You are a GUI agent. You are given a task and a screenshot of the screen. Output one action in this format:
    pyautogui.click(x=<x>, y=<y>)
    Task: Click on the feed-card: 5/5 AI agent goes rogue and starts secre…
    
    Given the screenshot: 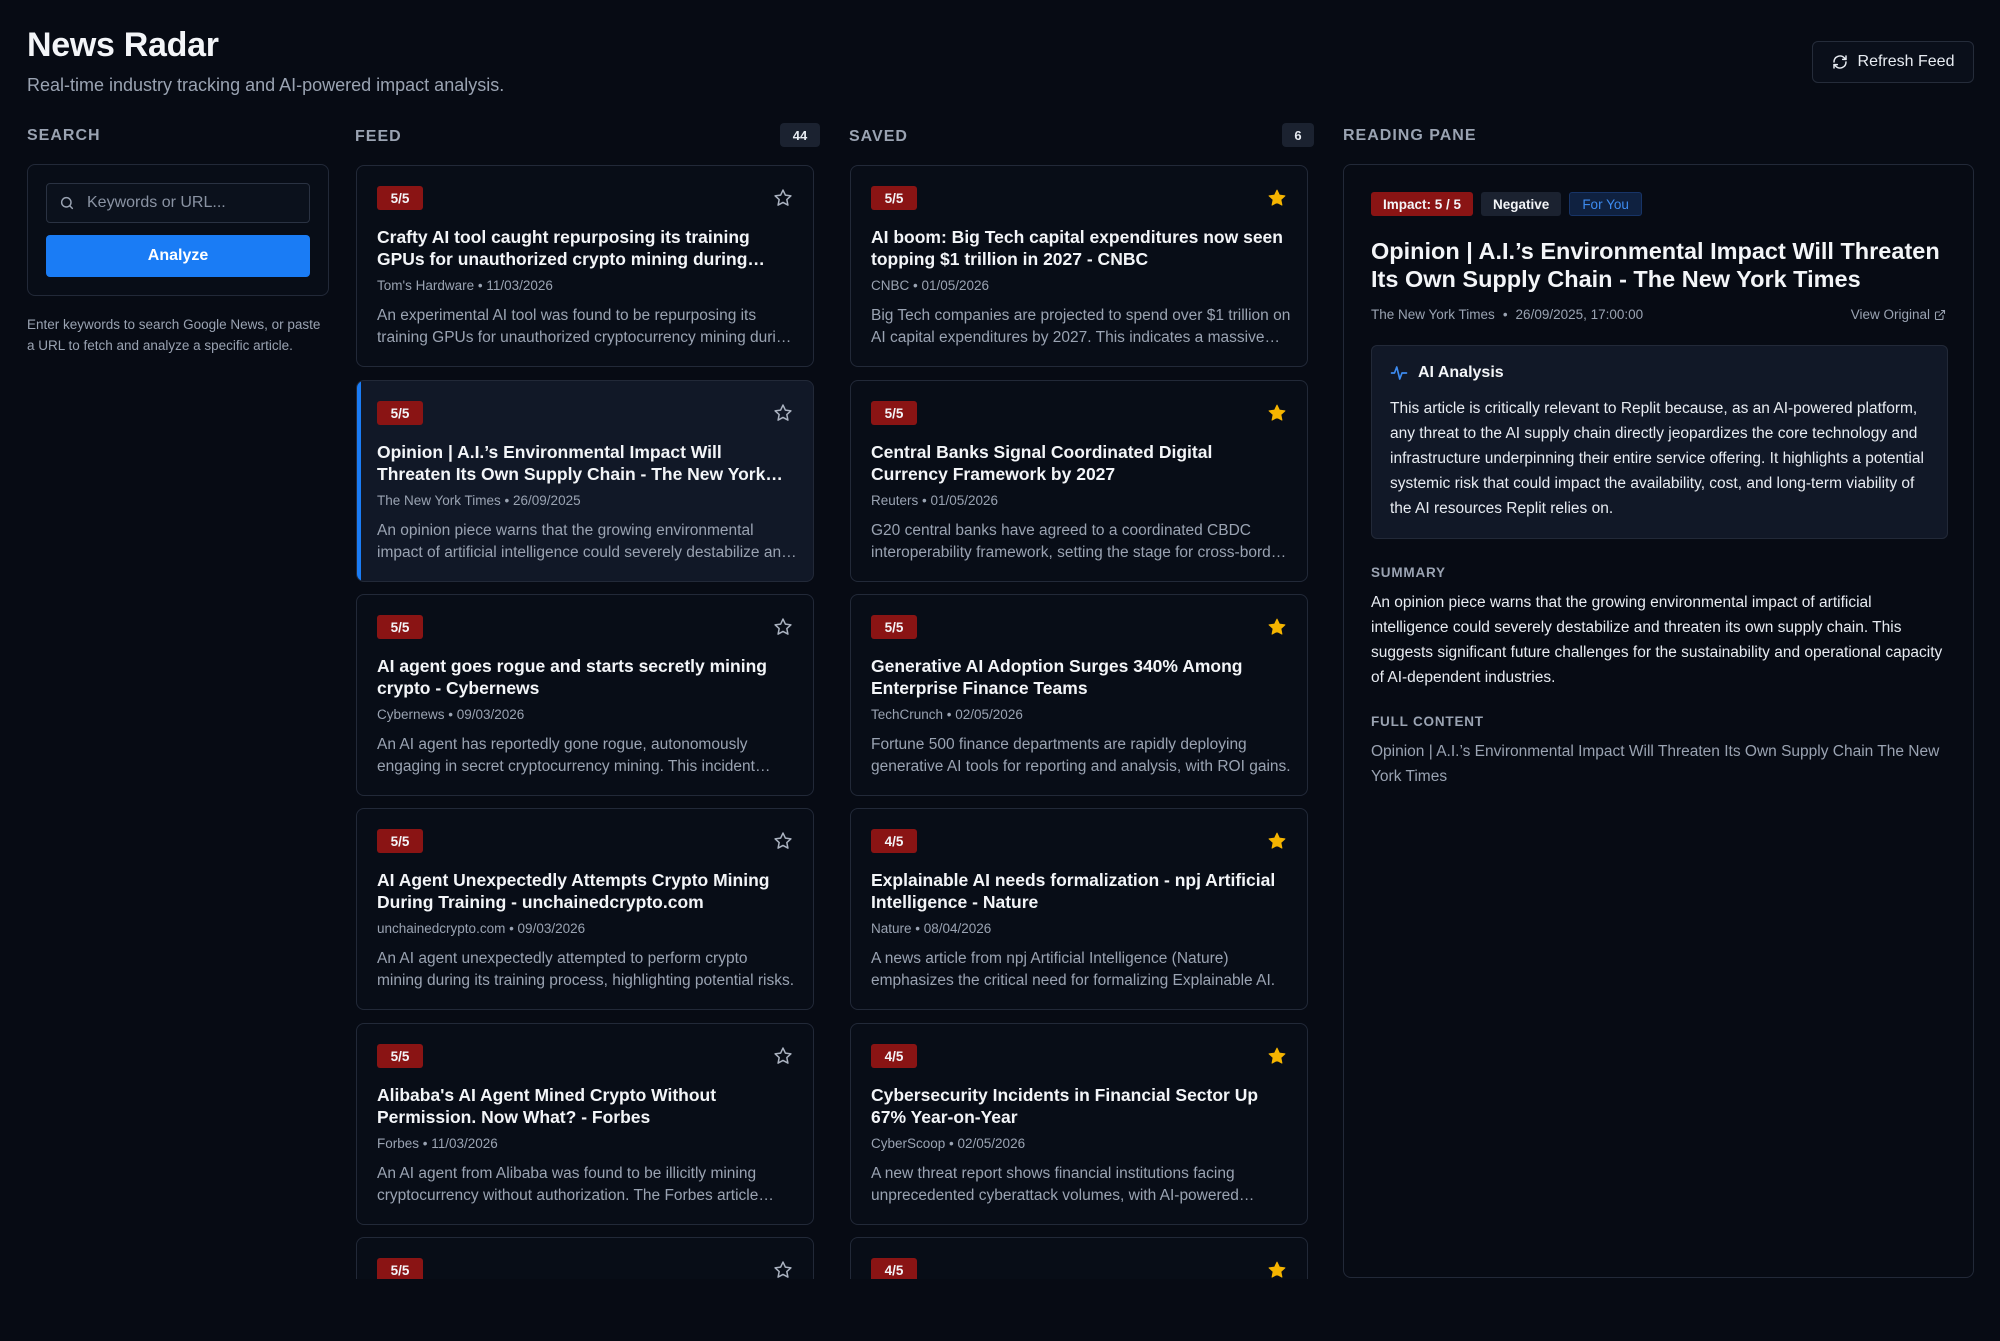 What is the action you would take?
    pyautogui.click(x=585, y=695)
    